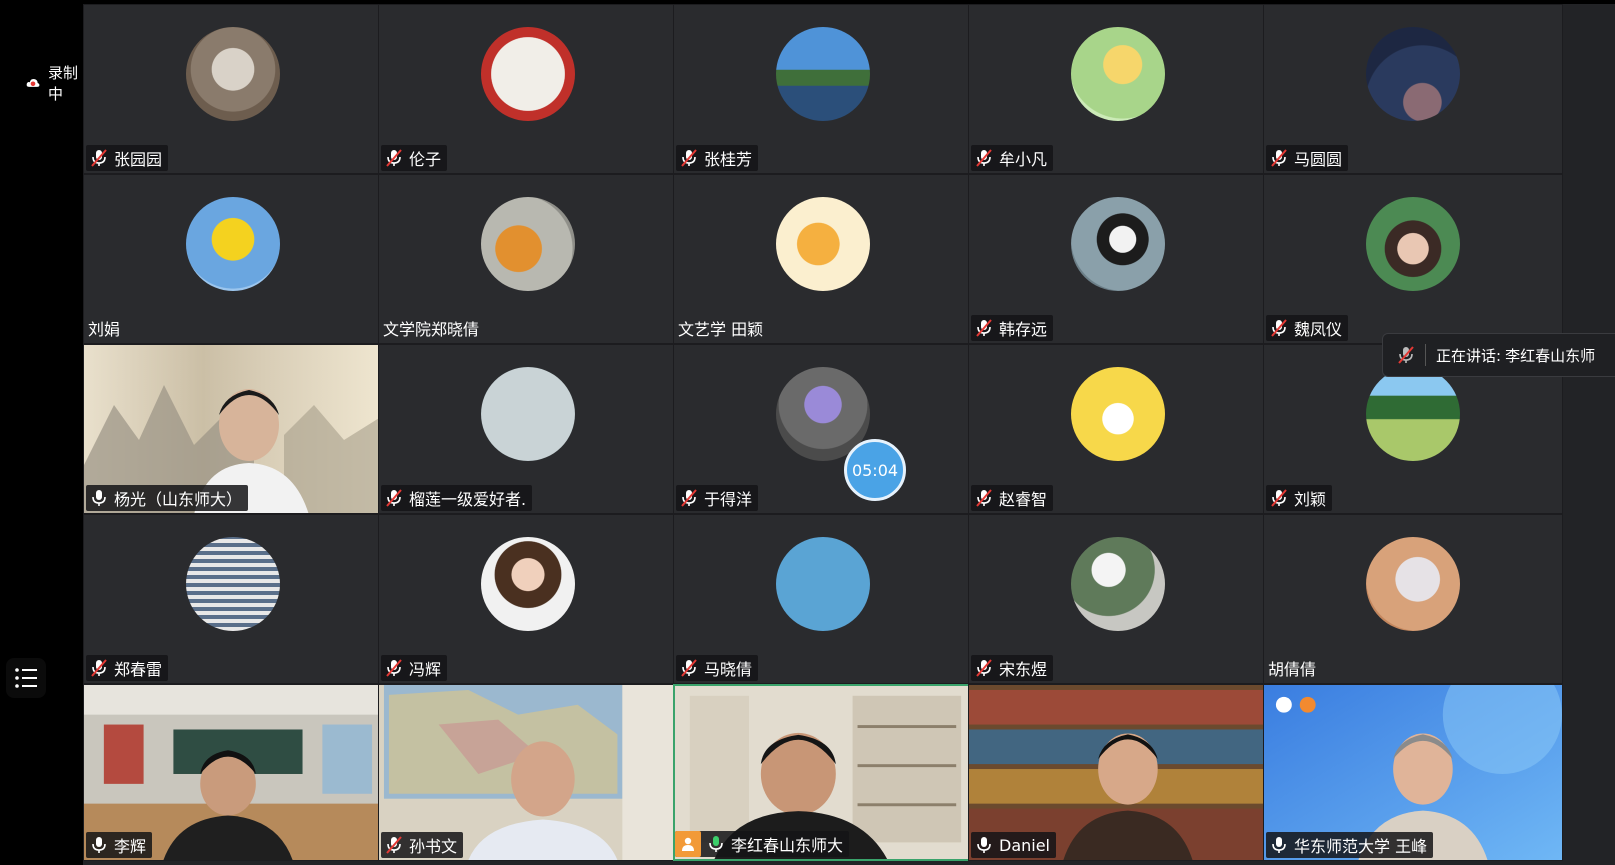  I want to click on nameplate: 牟小凡, so click(1012, 158).